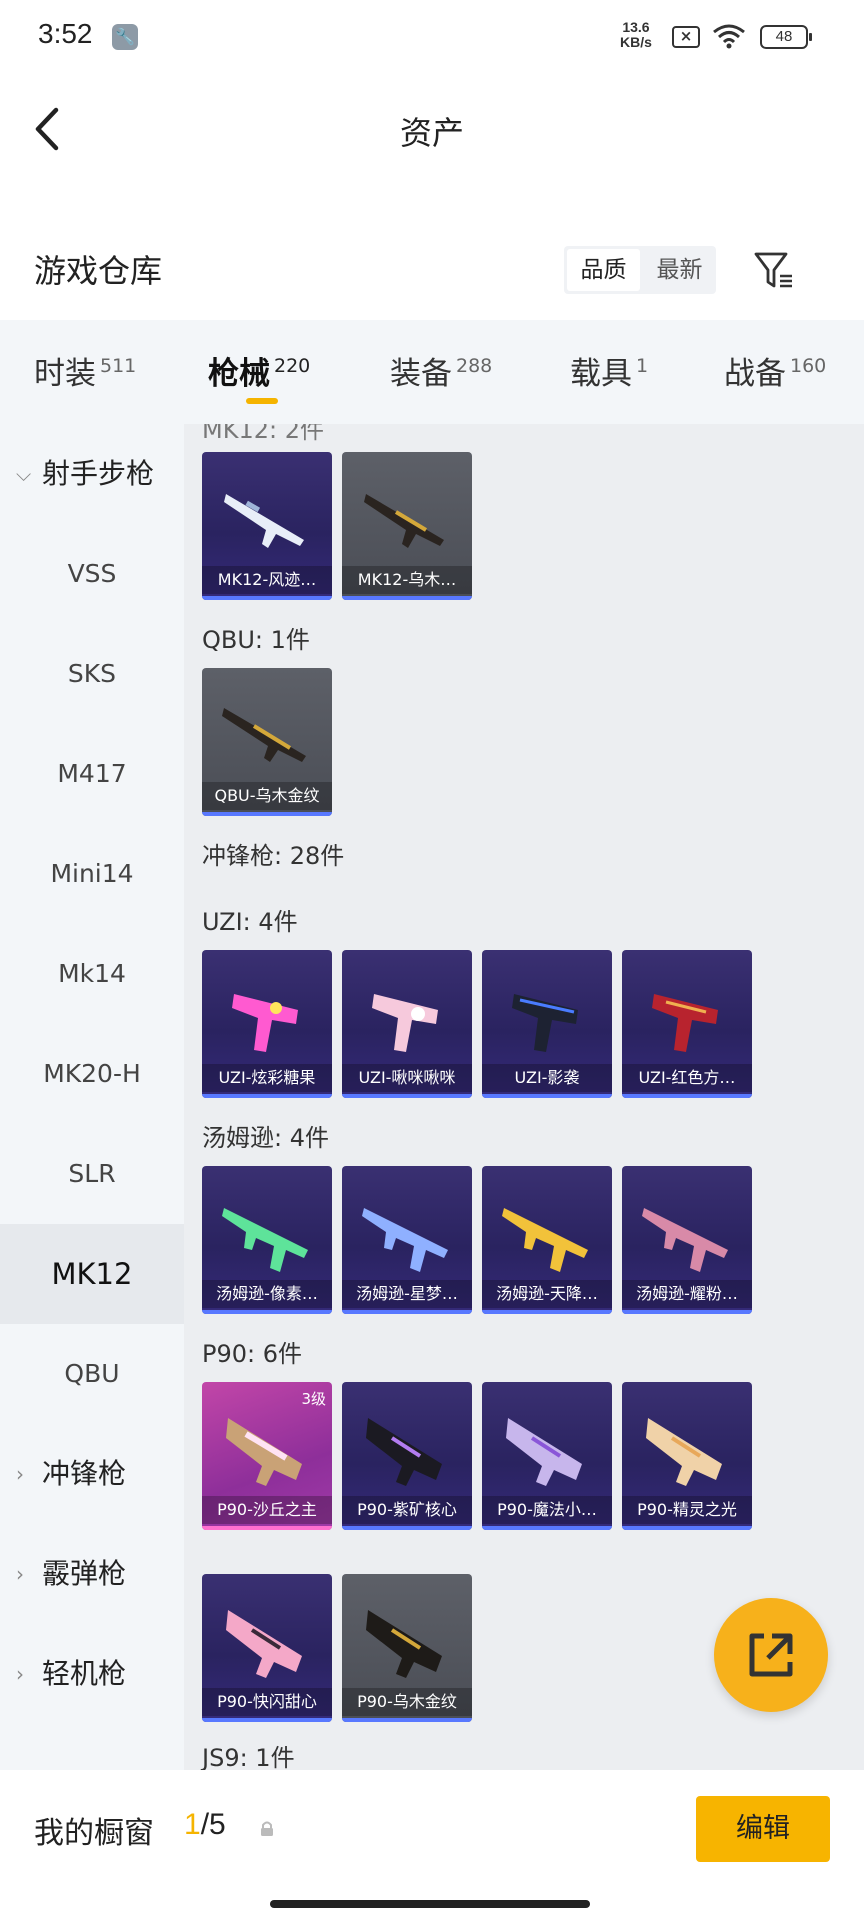 The width and height of the screenshot is (864, 1920). I want to click on sort-newest-button: 最新, so click(679, 270).